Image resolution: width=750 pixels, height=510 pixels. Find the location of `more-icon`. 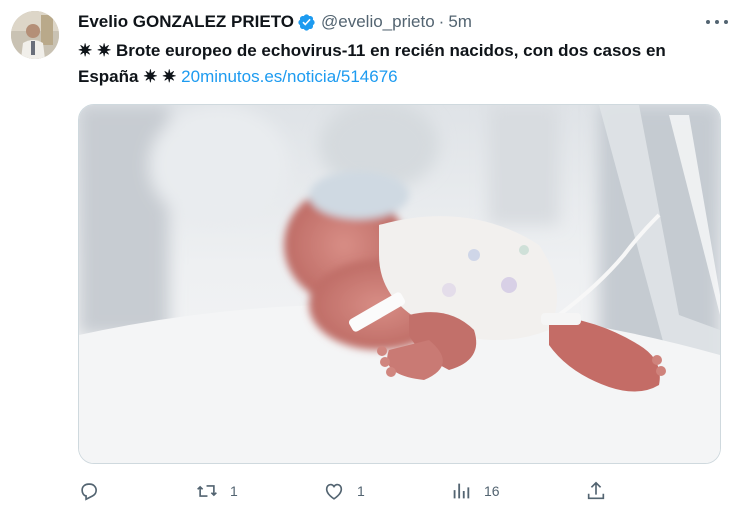

more-icon is located at coordinates (717, 22).